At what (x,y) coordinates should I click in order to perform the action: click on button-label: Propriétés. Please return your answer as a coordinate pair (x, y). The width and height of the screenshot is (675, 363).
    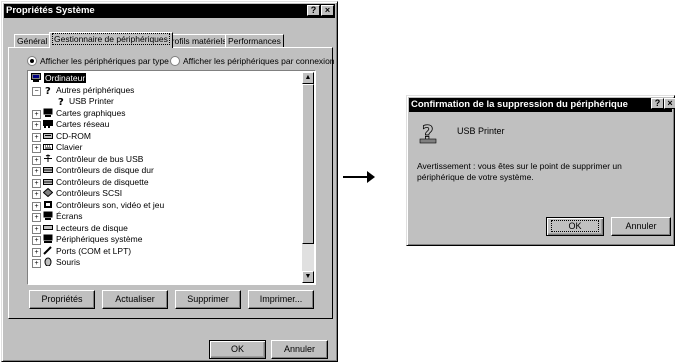
    Looking at the image, I should click on (62, 299).